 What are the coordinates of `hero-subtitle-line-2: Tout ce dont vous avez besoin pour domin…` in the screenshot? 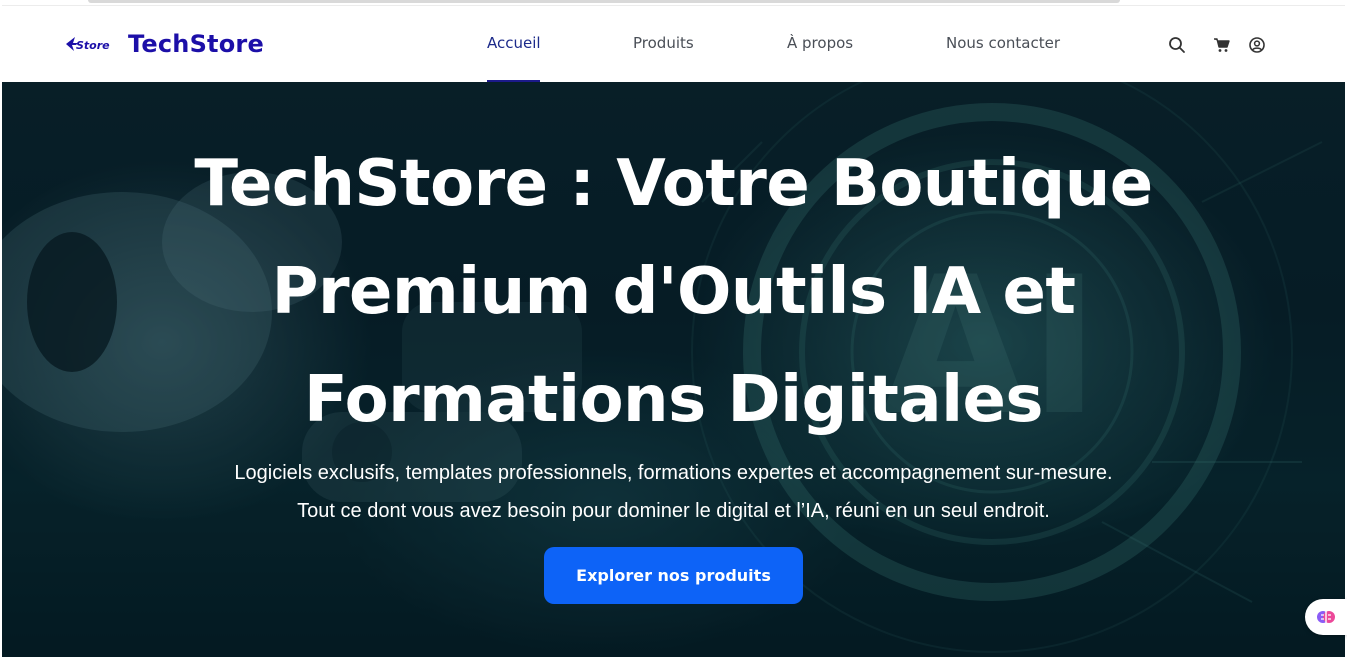 It's located at (673, 511).